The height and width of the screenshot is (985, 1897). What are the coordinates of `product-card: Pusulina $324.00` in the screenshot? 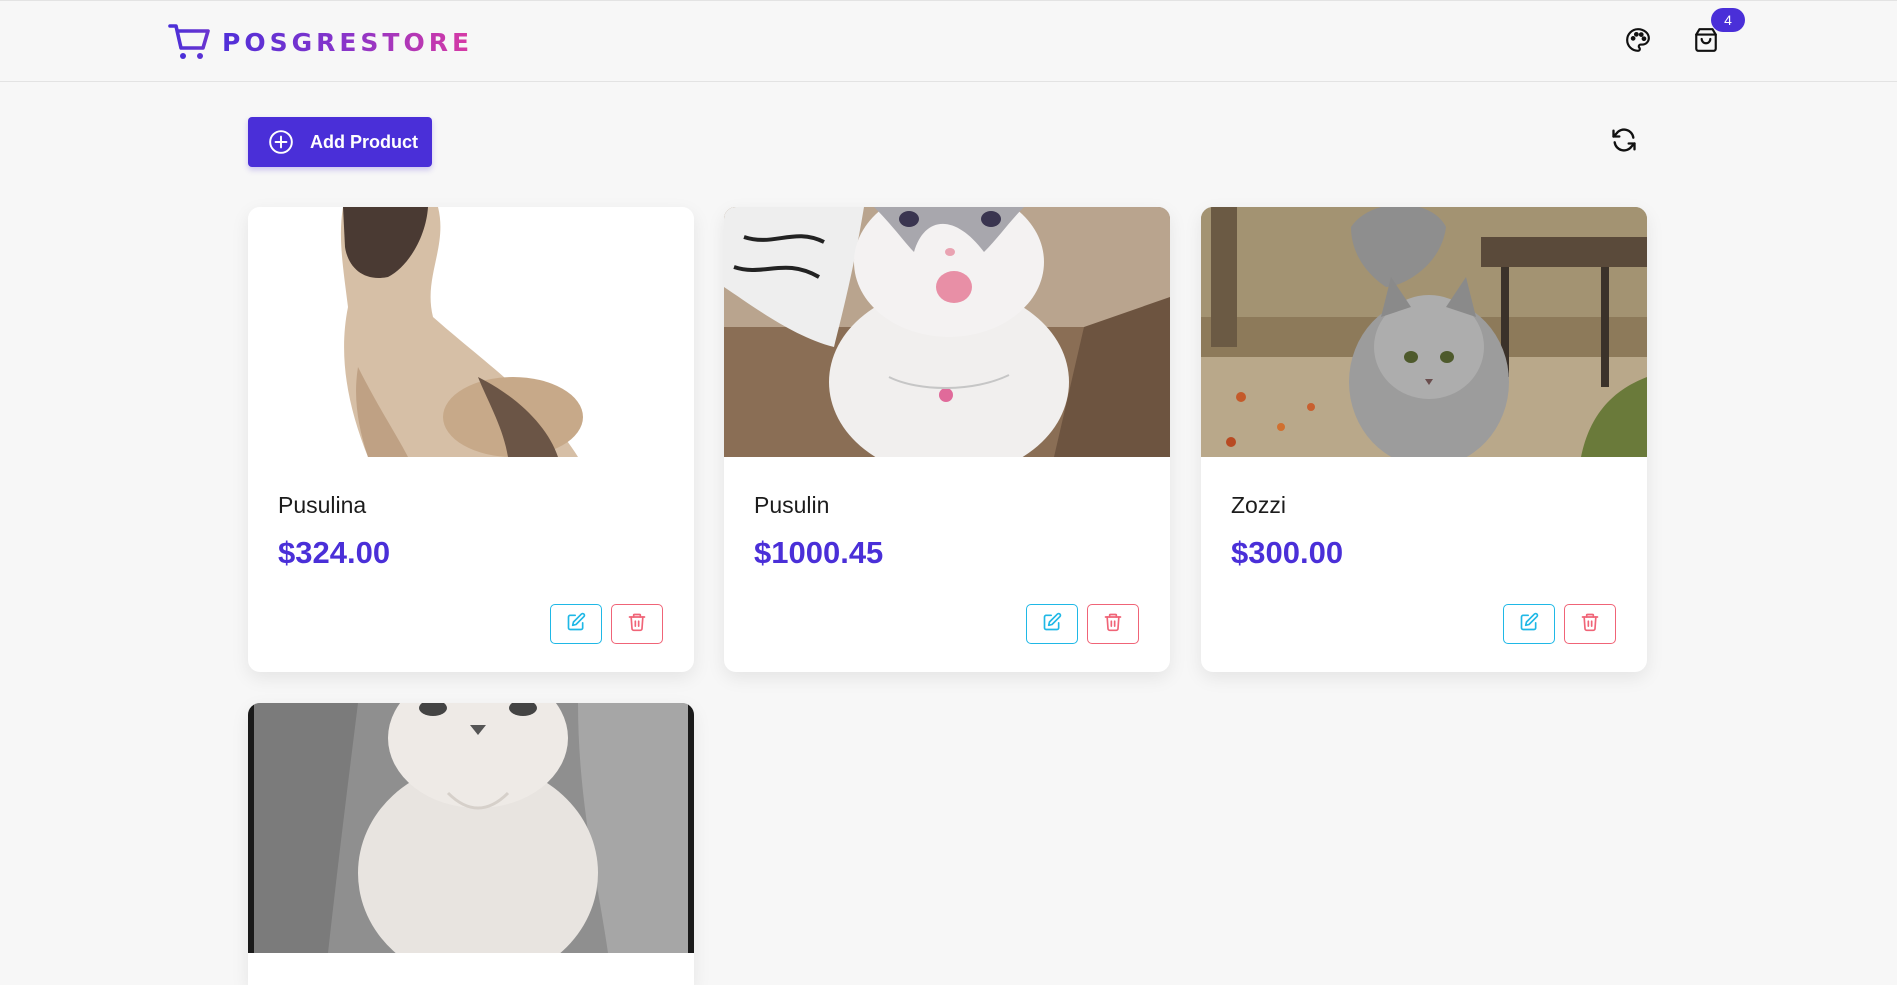 It's located at (471, 439).